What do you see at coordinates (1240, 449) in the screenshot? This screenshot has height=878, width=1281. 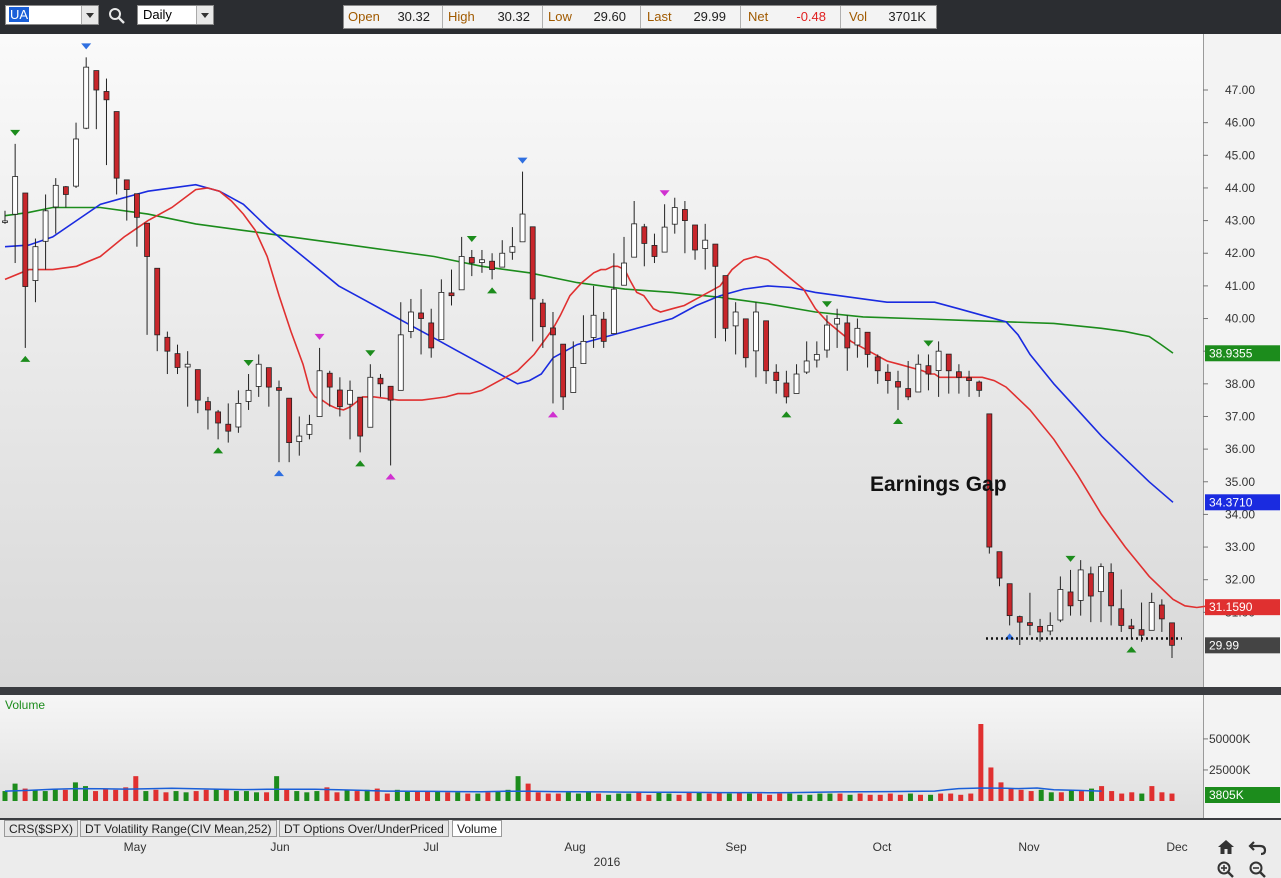 I see `price-tick-label: 36.00` at bounding box center [1240, 449].